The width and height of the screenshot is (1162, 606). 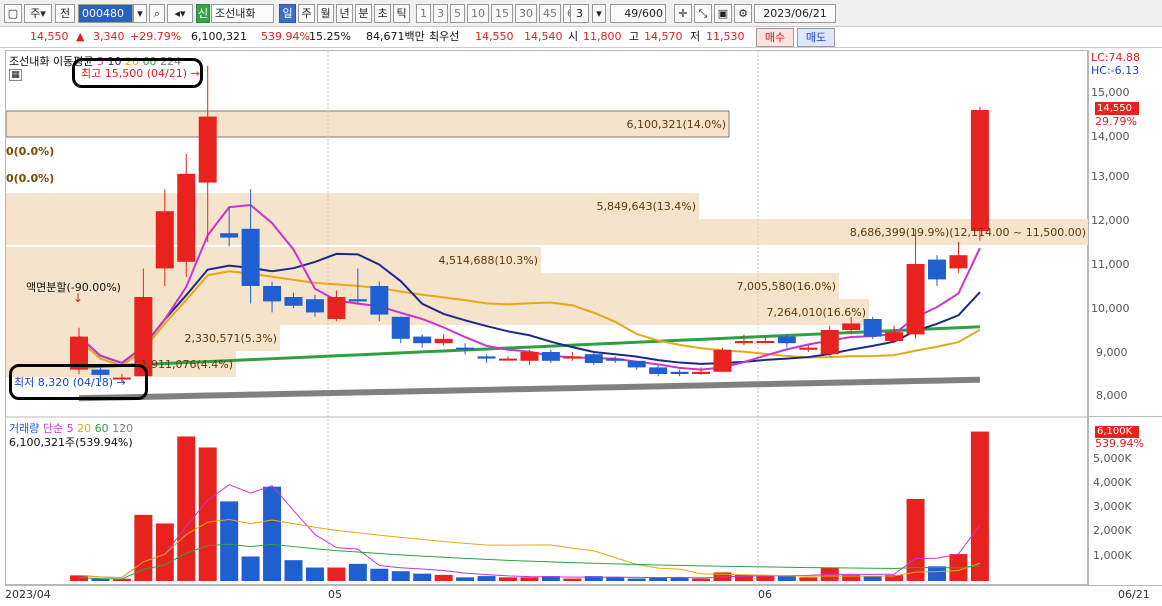 I want to click on stock-code-input: 000480, so click(x=105, y=13).